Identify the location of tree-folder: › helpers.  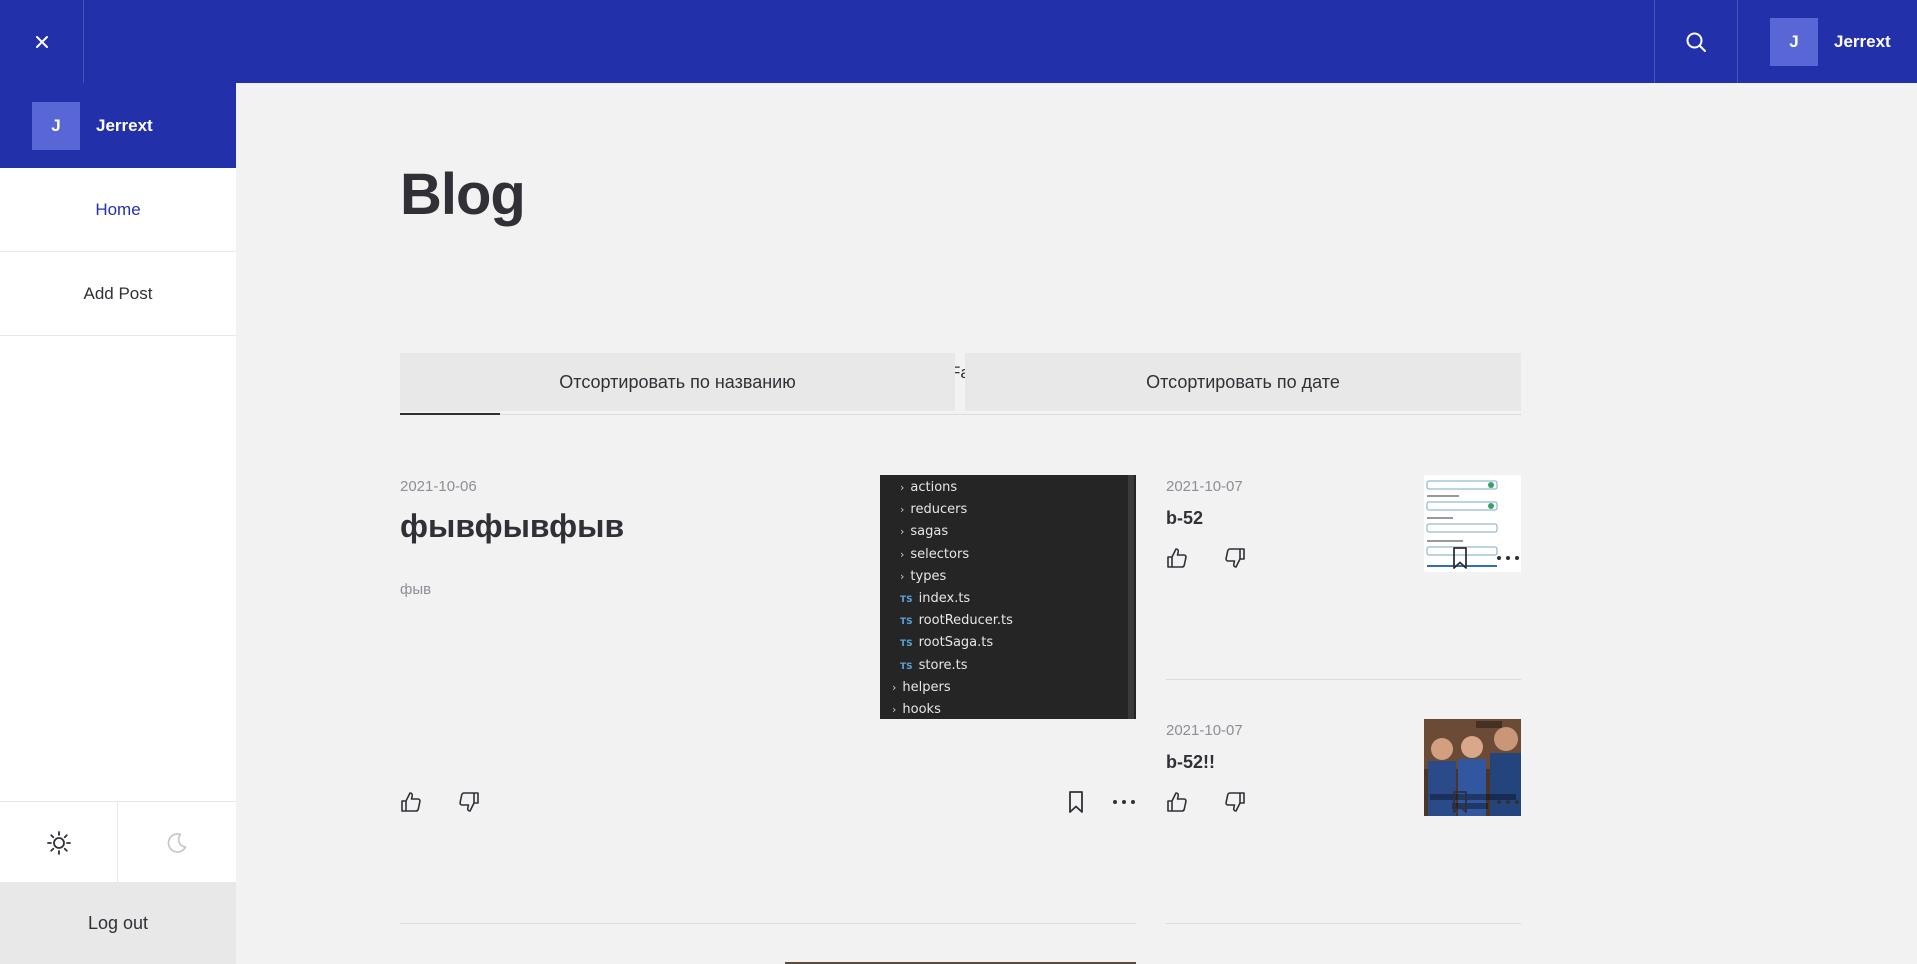
(921, 687).